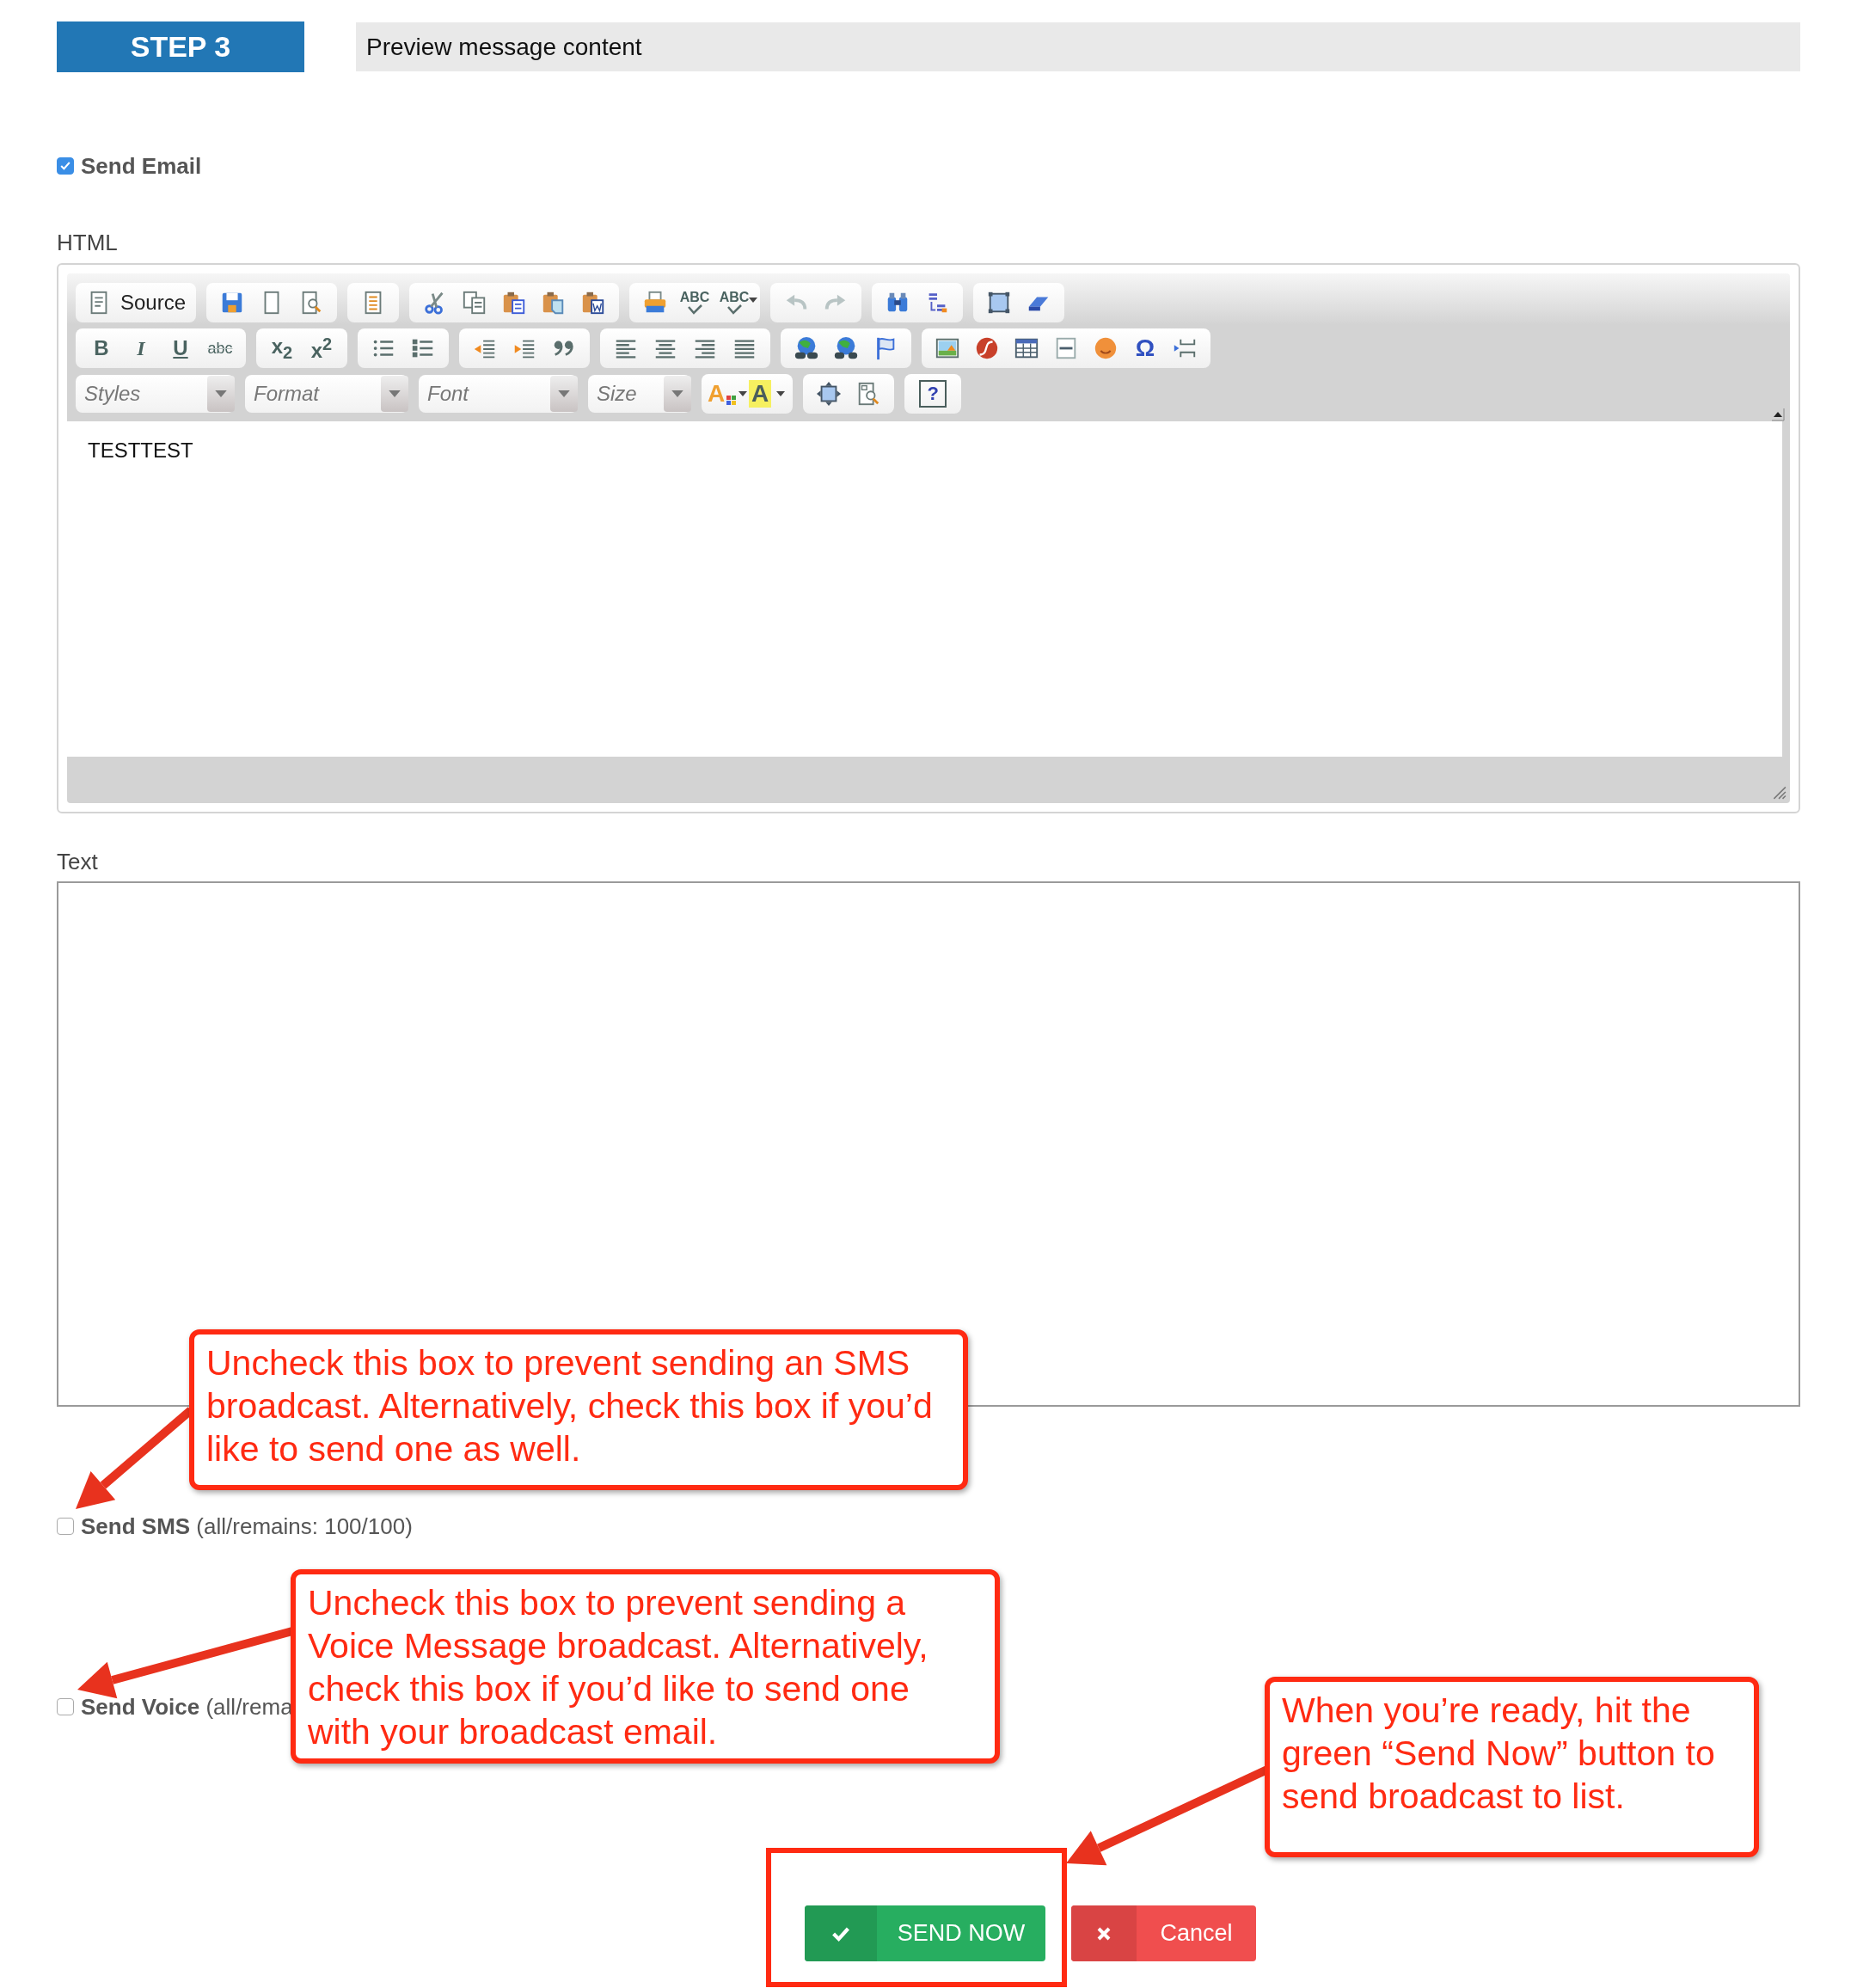 This screenshot has width=1857, height=1988. What do you see at coordinates (933, 394) in the screenshot?
I see `help-button: ?` at bounding box center [933, 394].